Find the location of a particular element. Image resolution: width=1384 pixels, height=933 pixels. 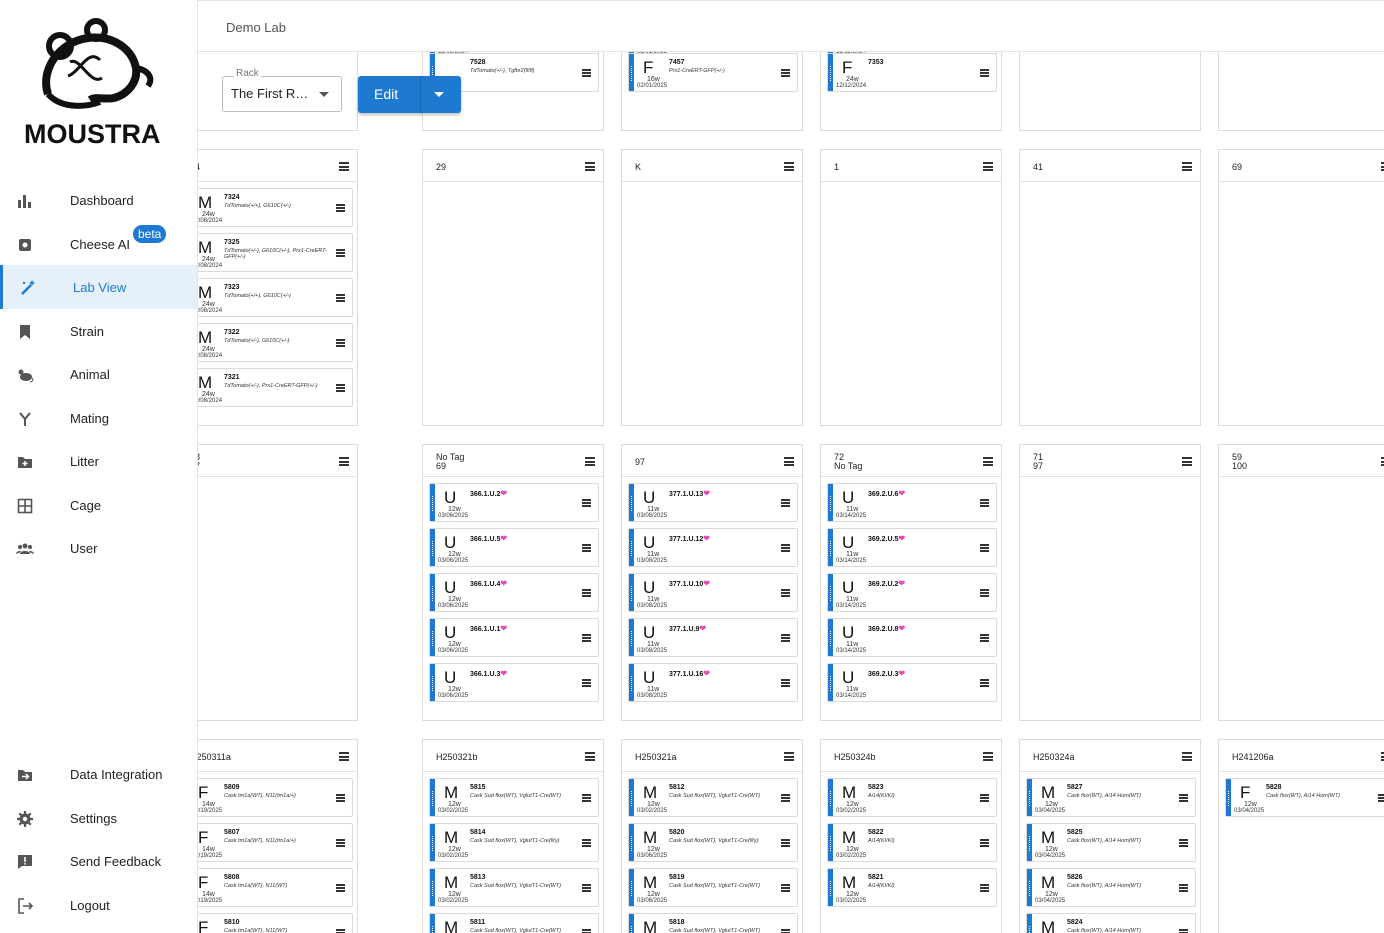

animal-card: M 12w 03/02/2025 5823 Ai14(KI/KI) is located at coordinates (912, 797).